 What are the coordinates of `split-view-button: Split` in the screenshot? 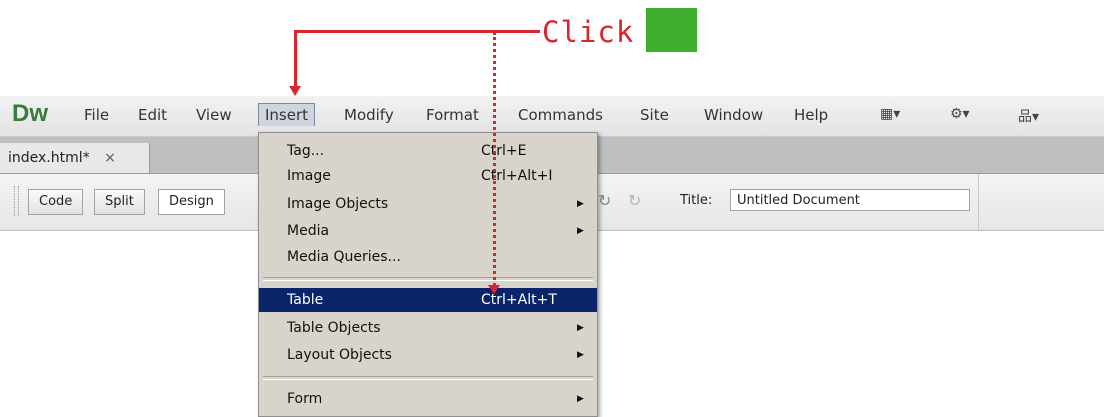 It's located at (119, 202).